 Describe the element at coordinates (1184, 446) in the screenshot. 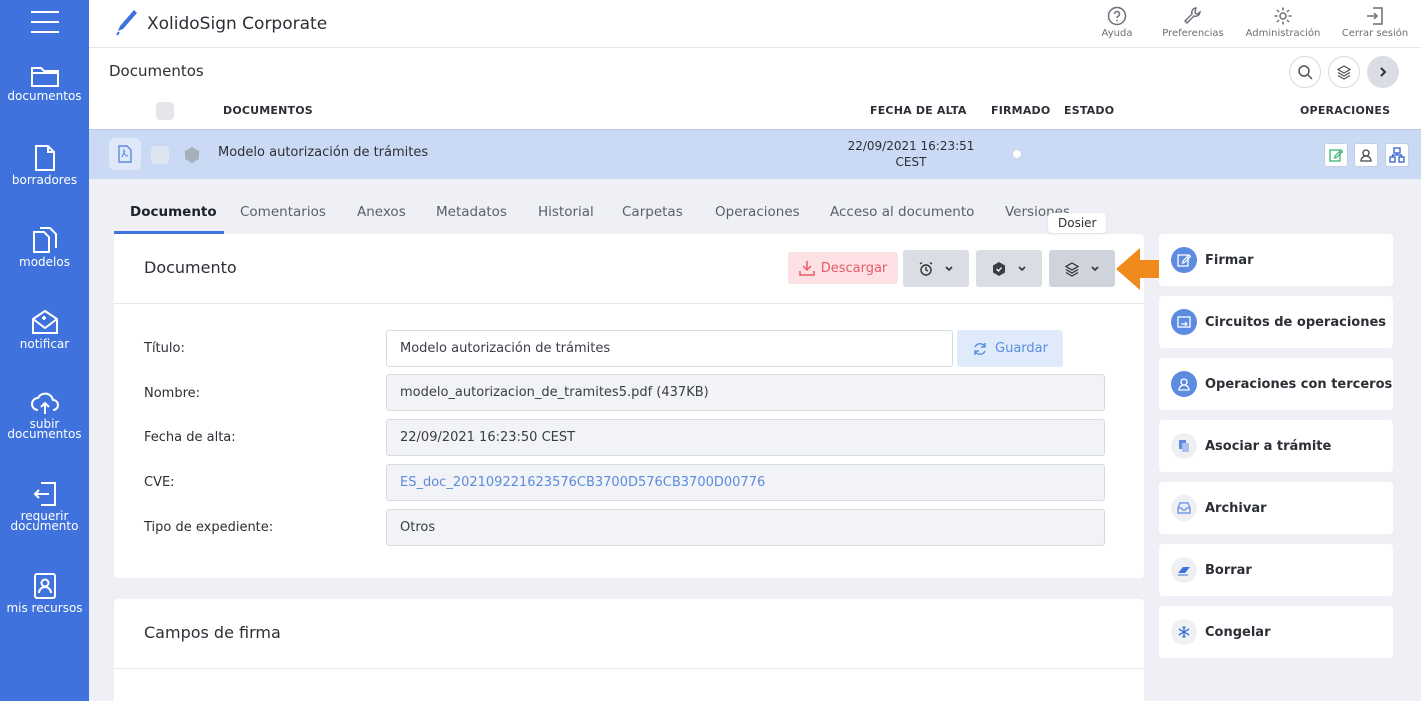

I see `associate-files-icon` at that location.